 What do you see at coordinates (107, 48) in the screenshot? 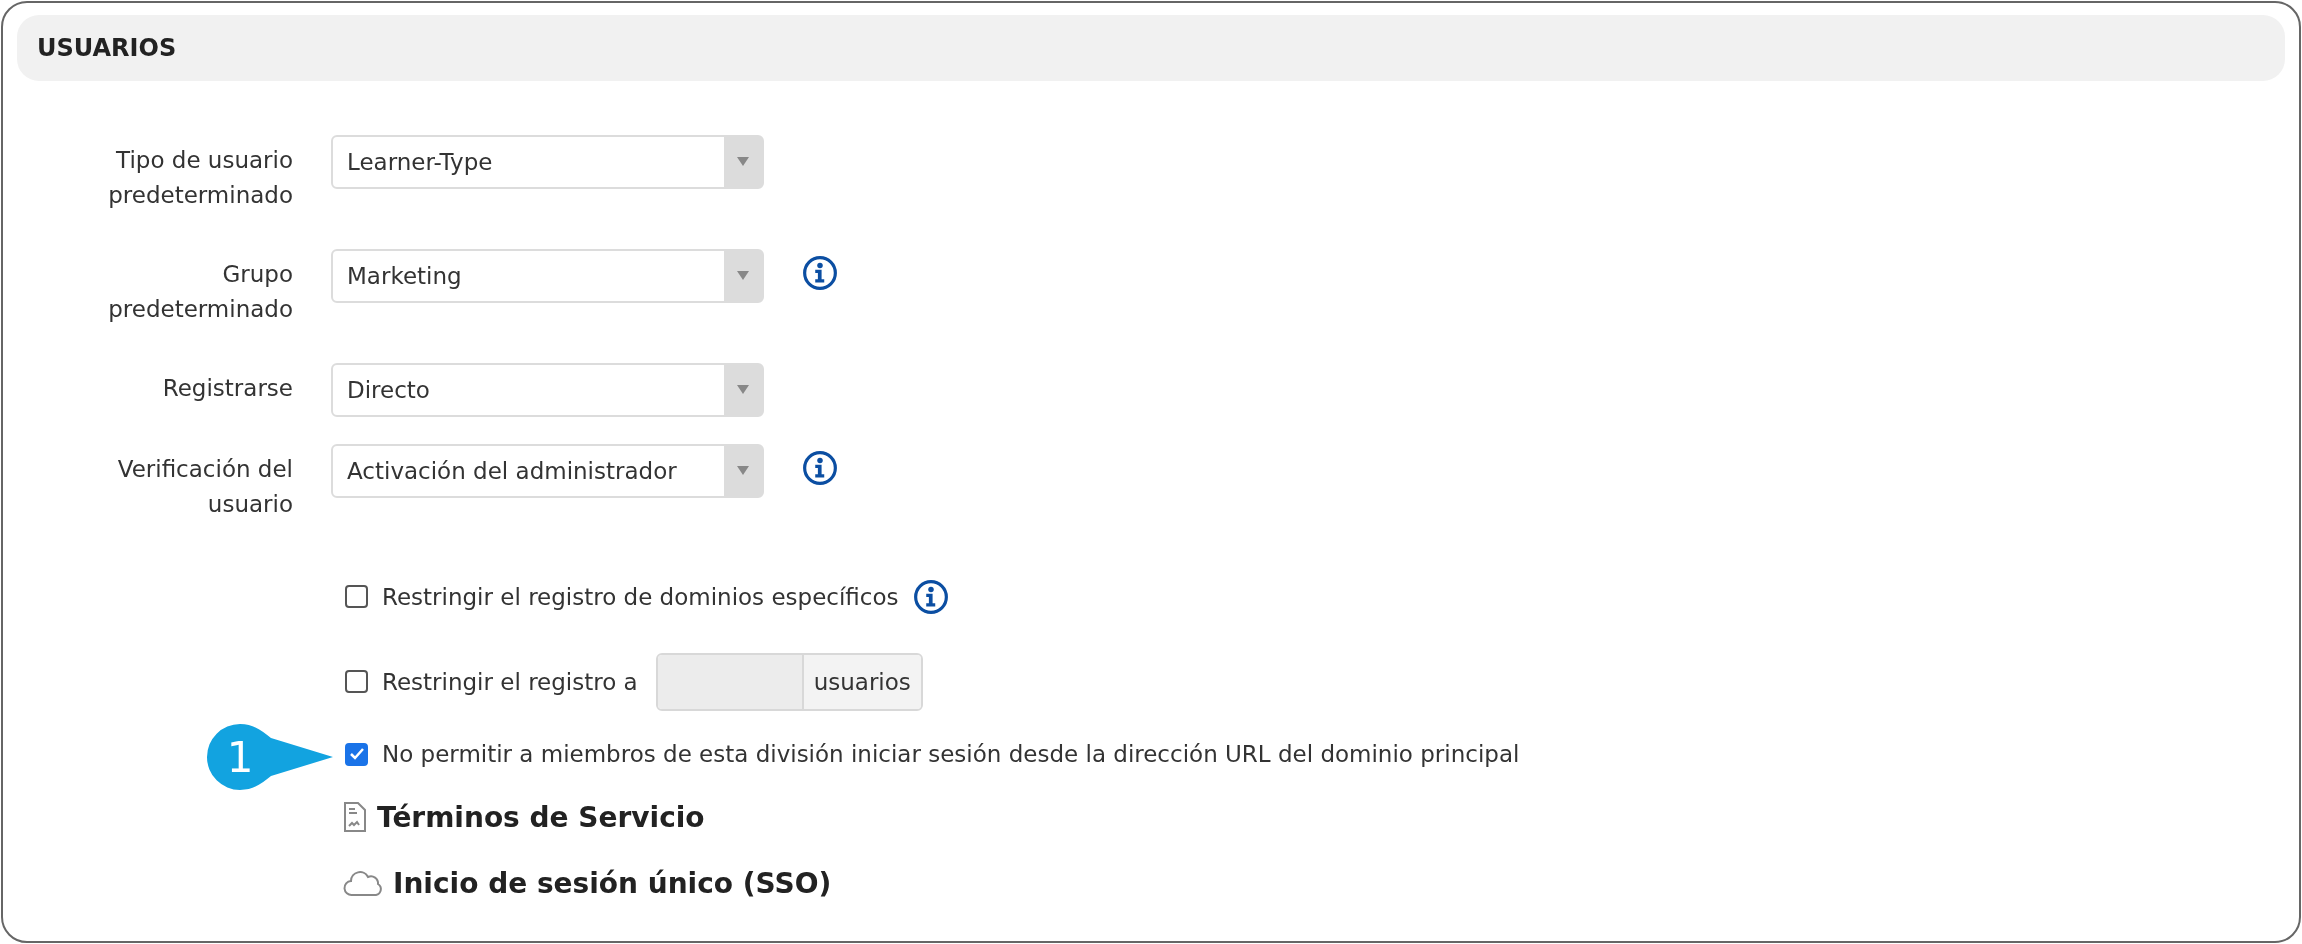
I see `section-title: USUARIOS` at bounding box center [107, 48].